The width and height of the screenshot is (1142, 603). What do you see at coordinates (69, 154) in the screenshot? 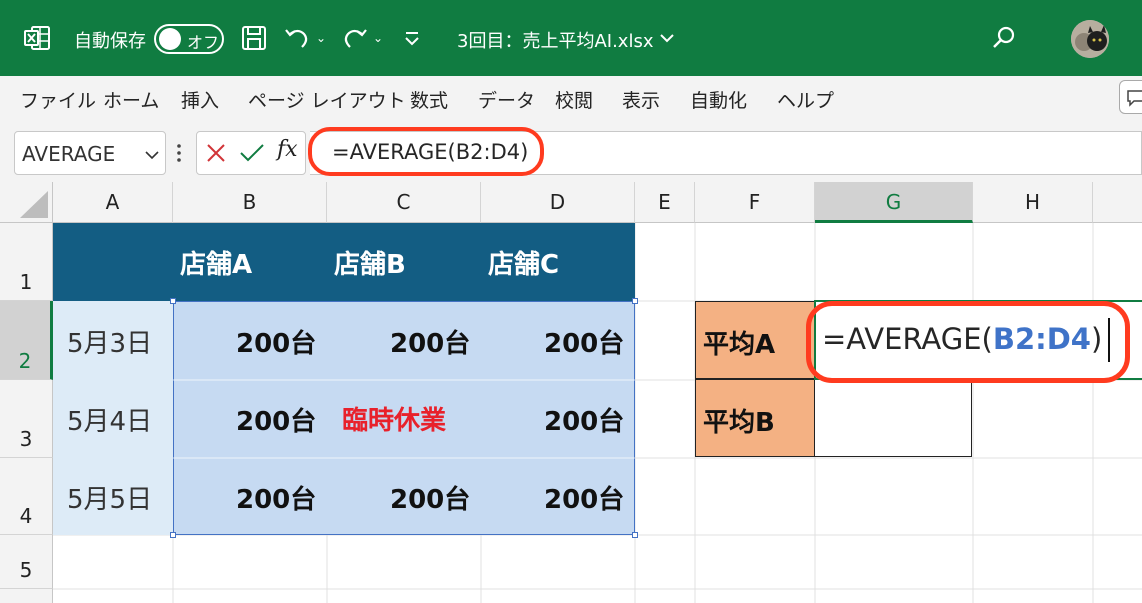
I see `name-box-value: AVERAGE` at bounding box center [69, 154].